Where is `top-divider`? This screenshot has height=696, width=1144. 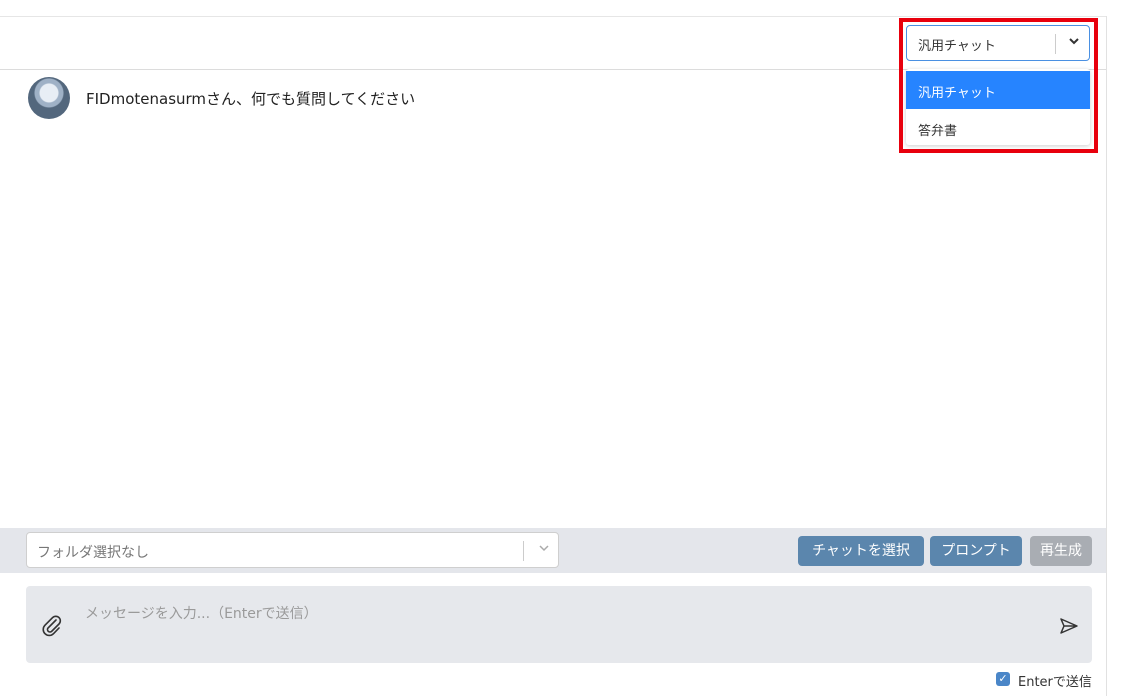
top-divider is located at coordinates (553, 16).